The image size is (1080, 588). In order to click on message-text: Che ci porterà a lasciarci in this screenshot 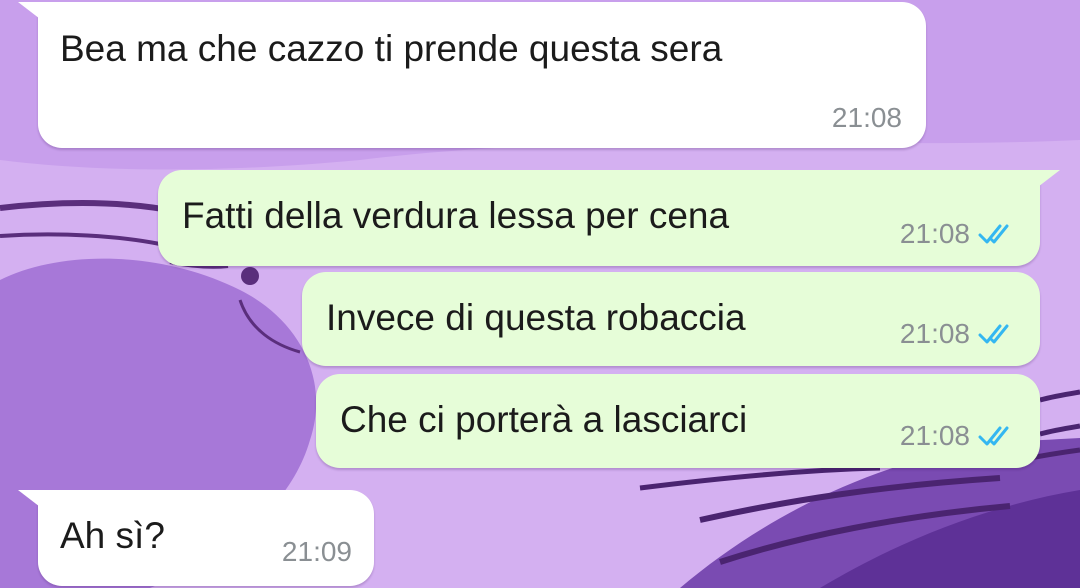, I will do `click(544, 419)`.